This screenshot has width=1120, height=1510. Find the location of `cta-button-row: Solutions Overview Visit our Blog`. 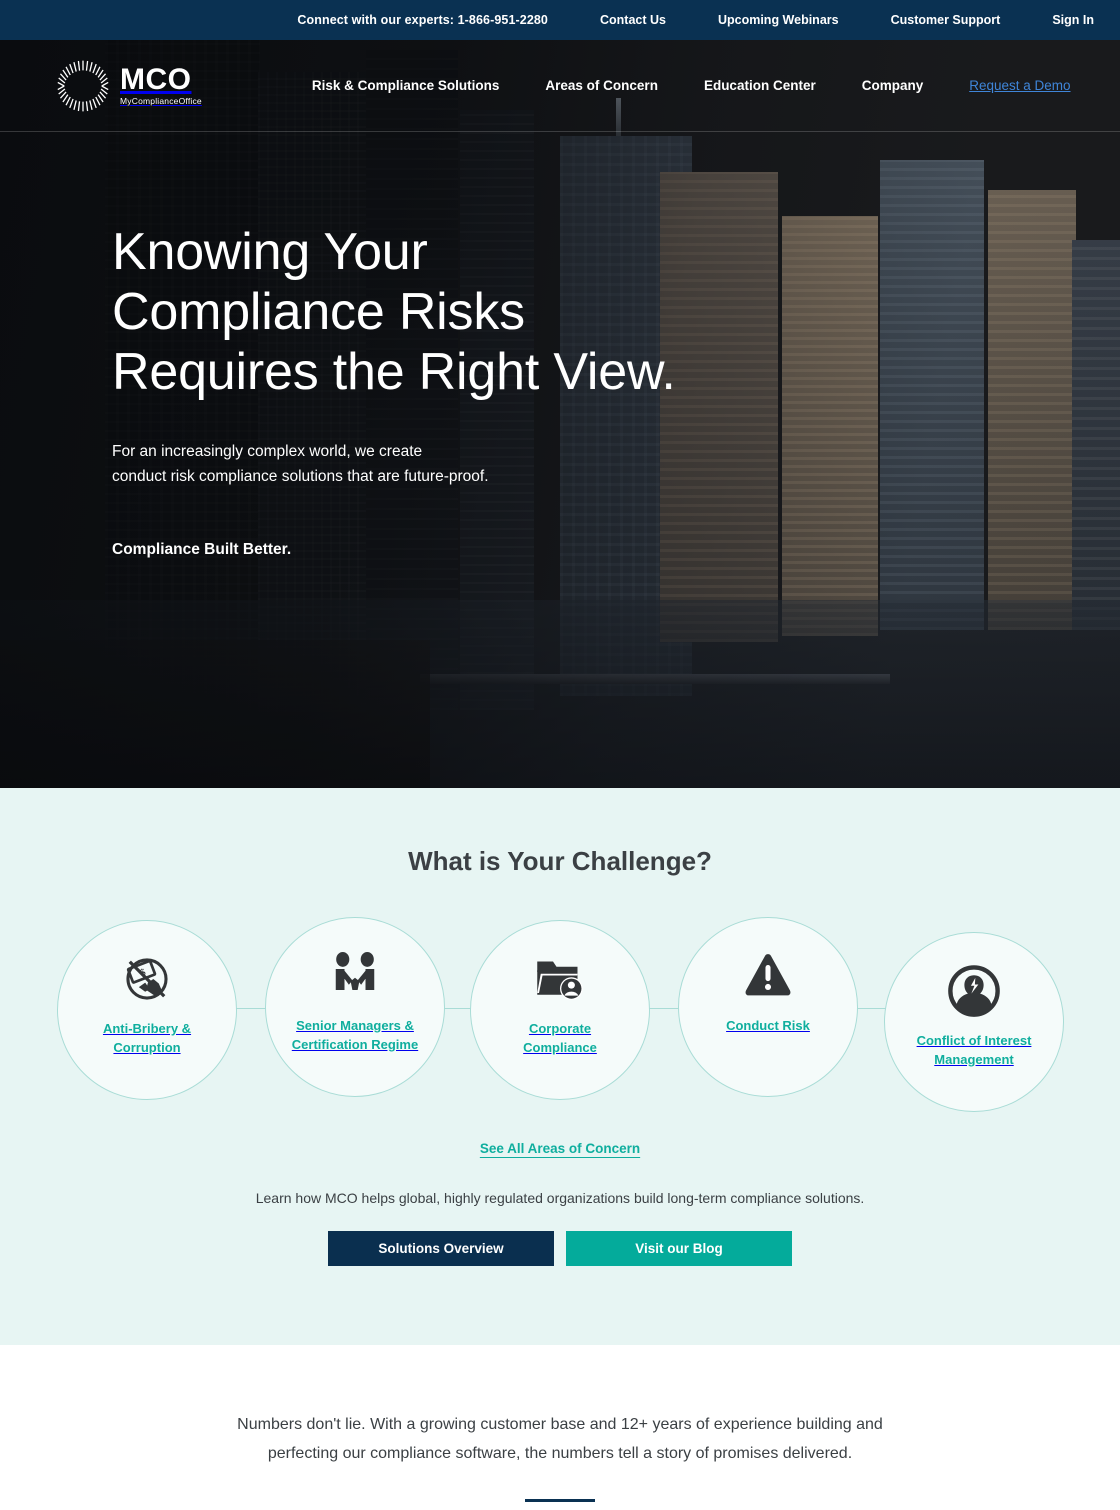

cta-button-row: Solutions Overview Visit our Blog is located at coordinates (560, 1248).